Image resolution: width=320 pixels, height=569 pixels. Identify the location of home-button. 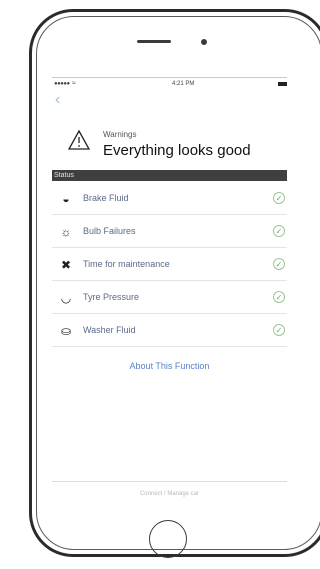
(168, 539).